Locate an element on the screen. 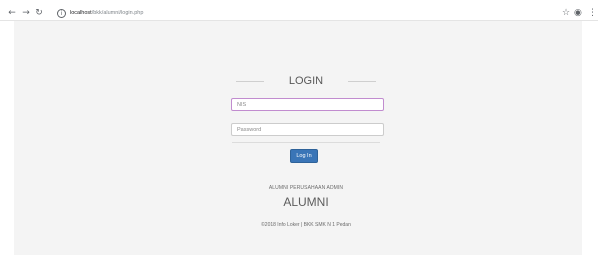  app-name: ALUMNI is located at coordinates (306, 202).